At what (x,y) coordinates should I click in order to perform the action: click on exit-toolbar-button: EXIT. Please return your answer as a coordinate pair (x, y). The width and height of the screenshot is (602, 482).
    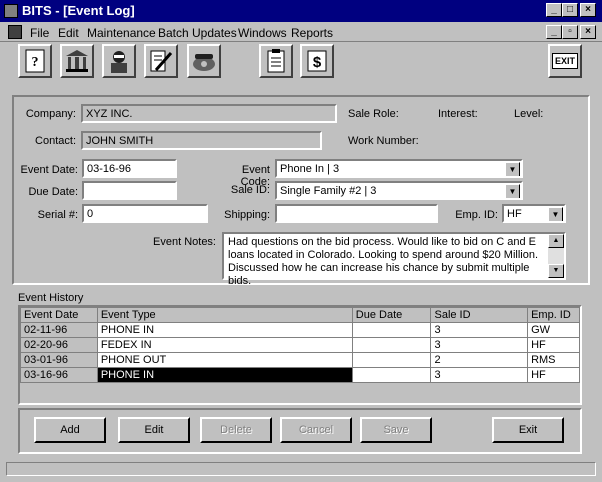
    Looking at the image, I should click on (565, 61).